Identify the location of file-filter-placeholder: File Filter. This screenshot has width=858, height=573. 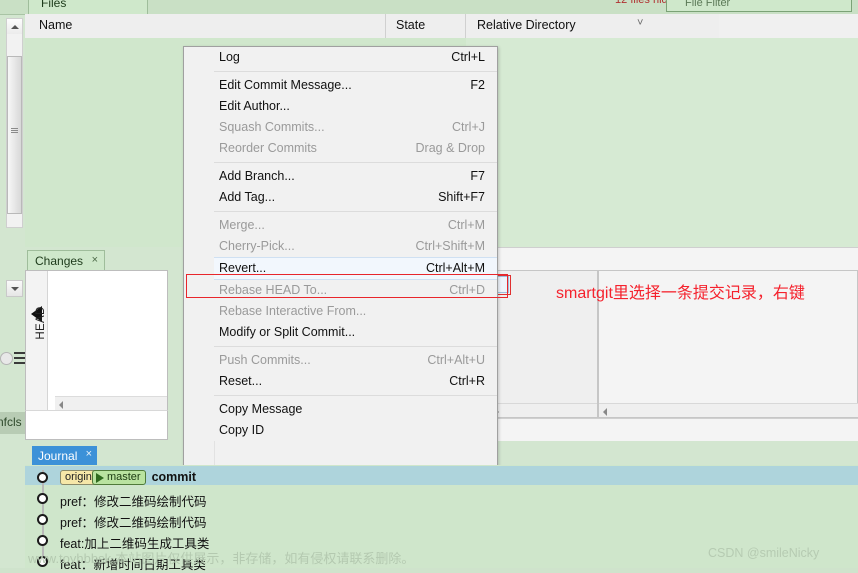
(708, 4).